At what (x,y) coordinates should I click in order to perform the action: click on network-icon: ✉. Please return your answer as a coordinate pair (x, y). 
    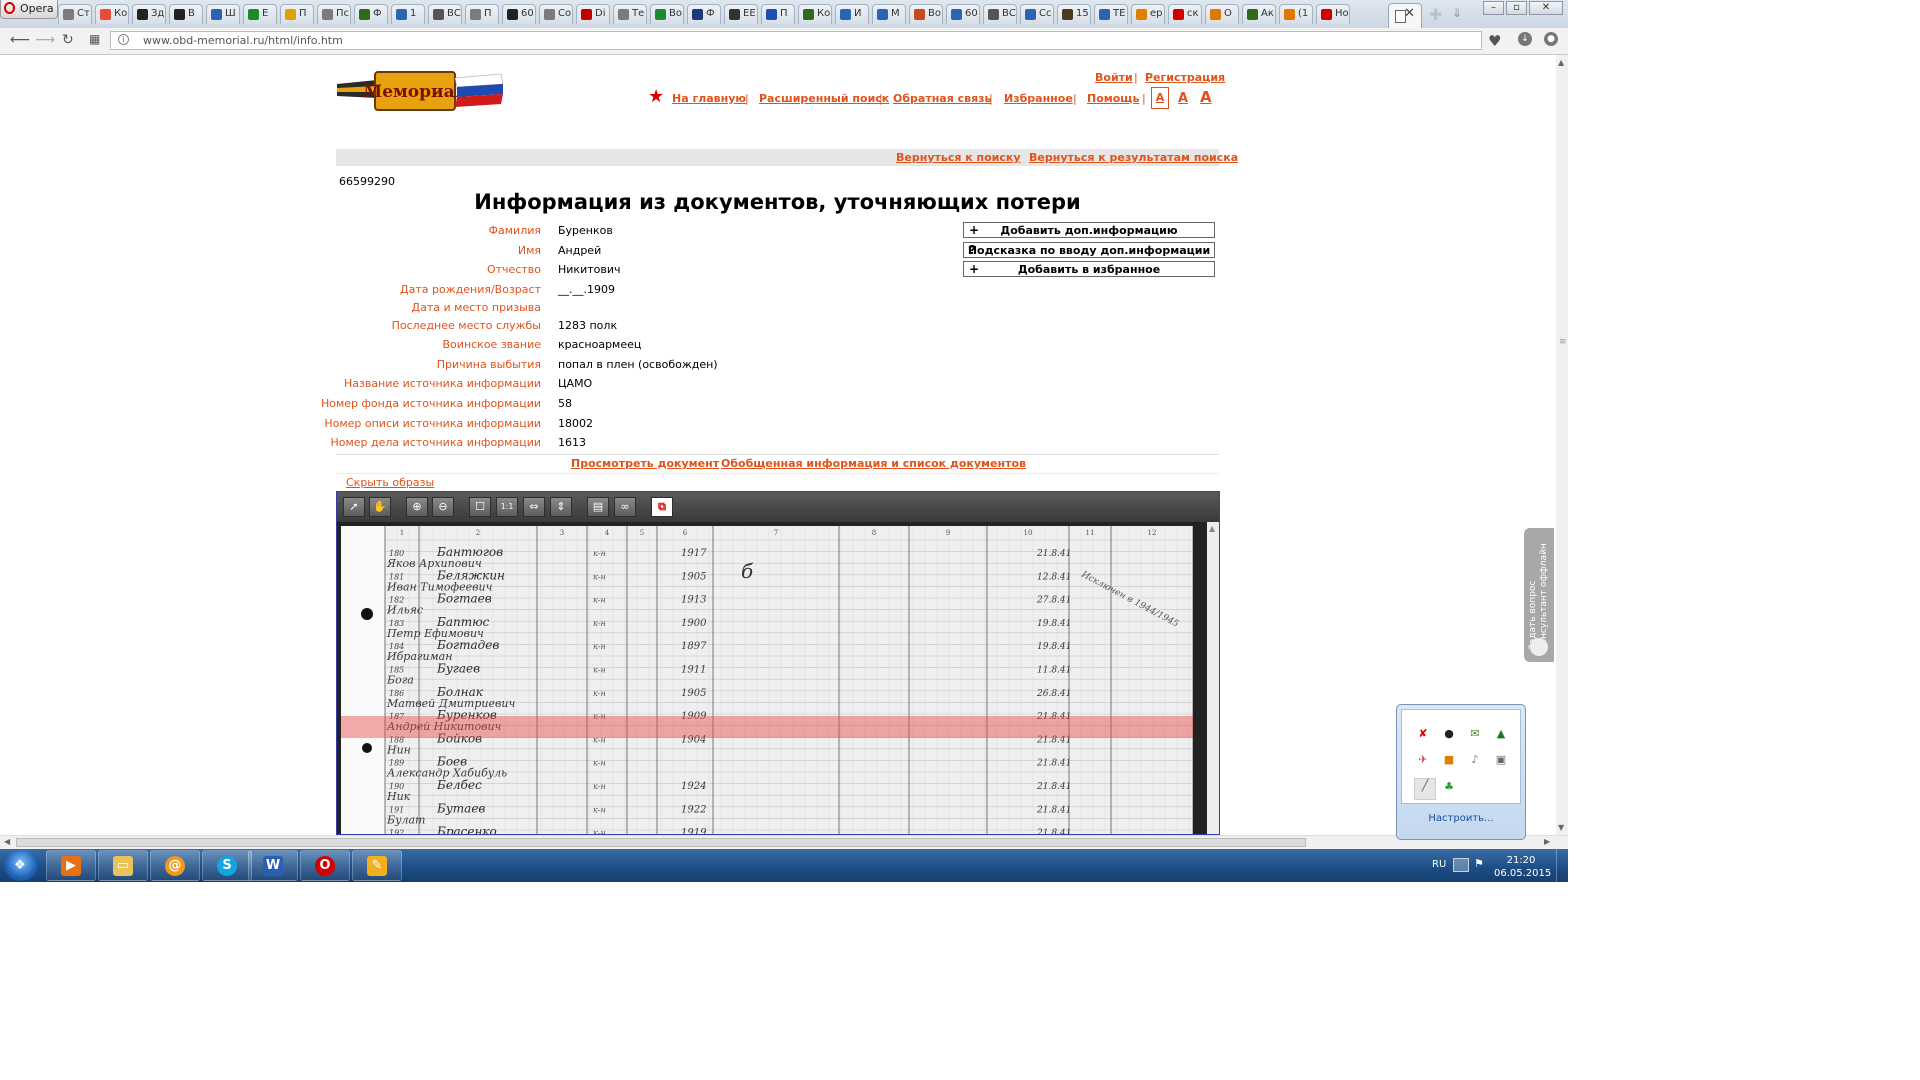
    Looking at the image, I should click on (1475, 734).